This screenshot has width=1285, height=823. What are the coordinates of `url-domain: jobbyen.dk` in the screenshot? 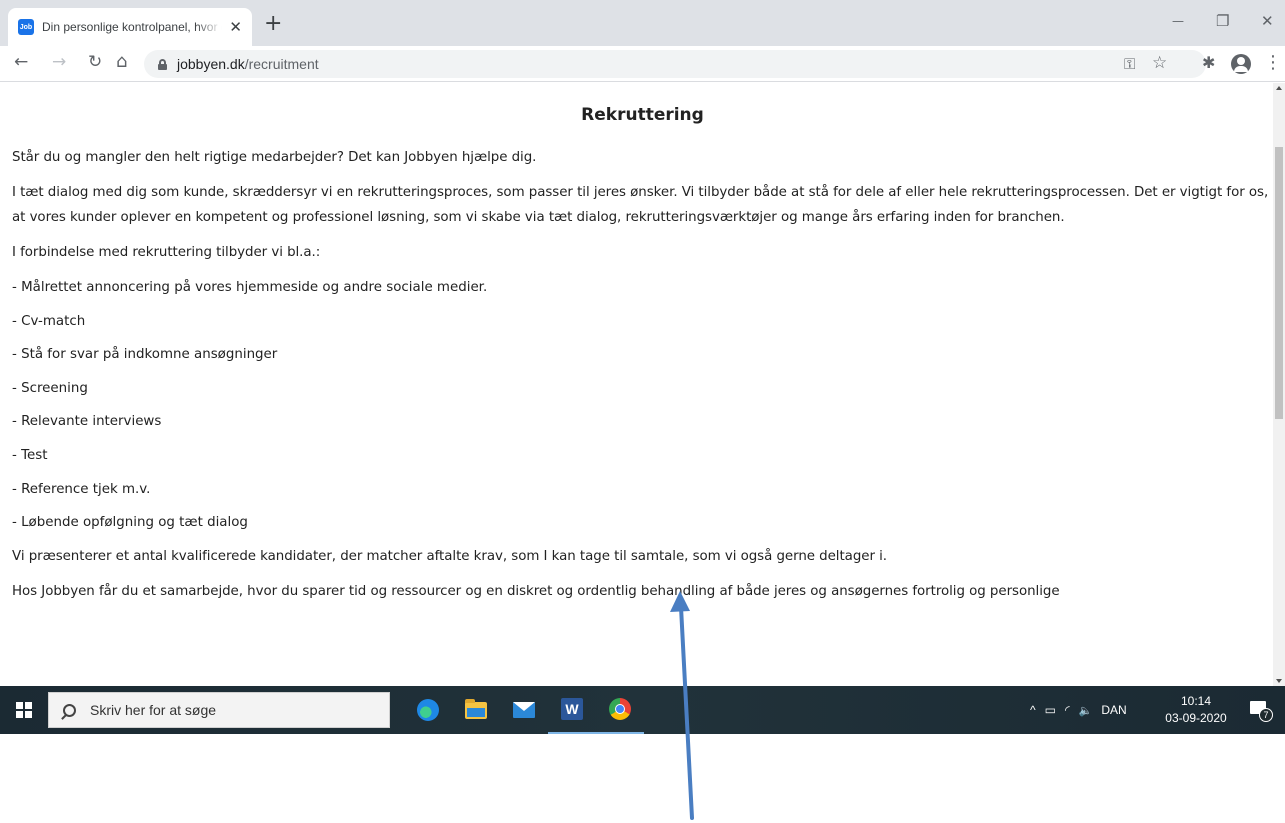 It's located at (211, 64).